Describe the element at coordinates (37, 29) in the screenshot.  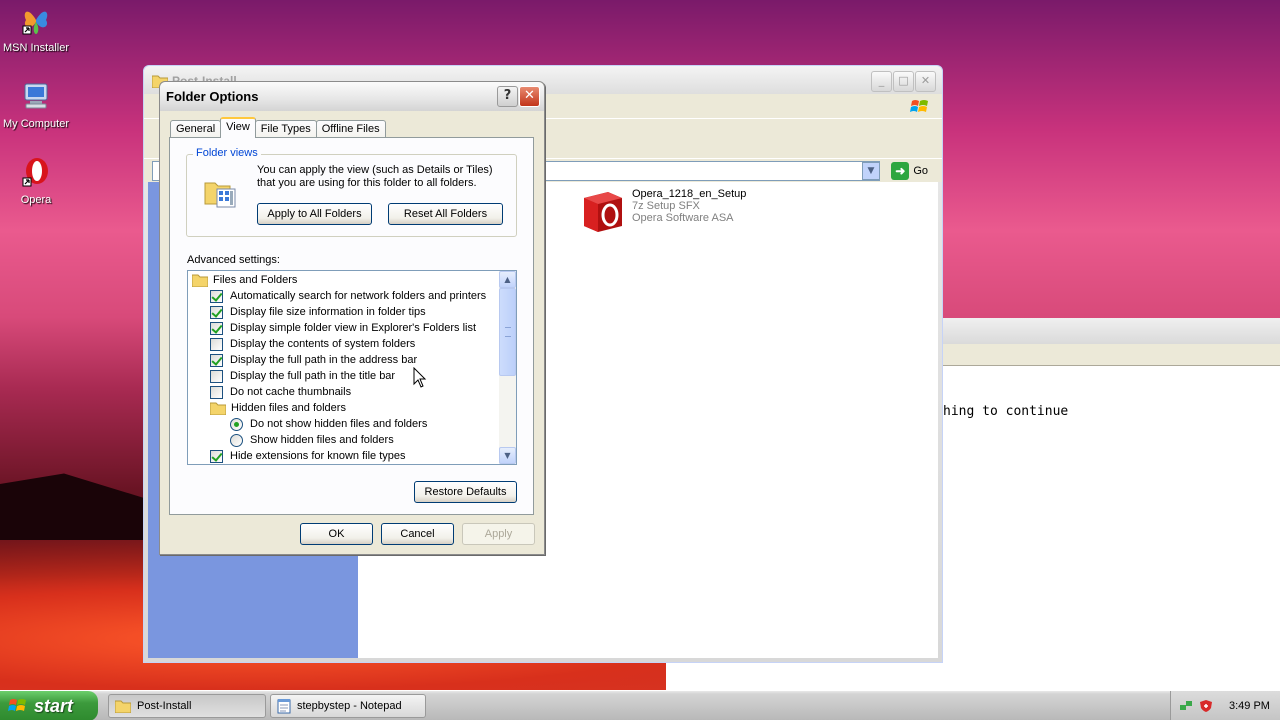
I see `desktop-icon-msn-installer: MSN Installer` at that location.